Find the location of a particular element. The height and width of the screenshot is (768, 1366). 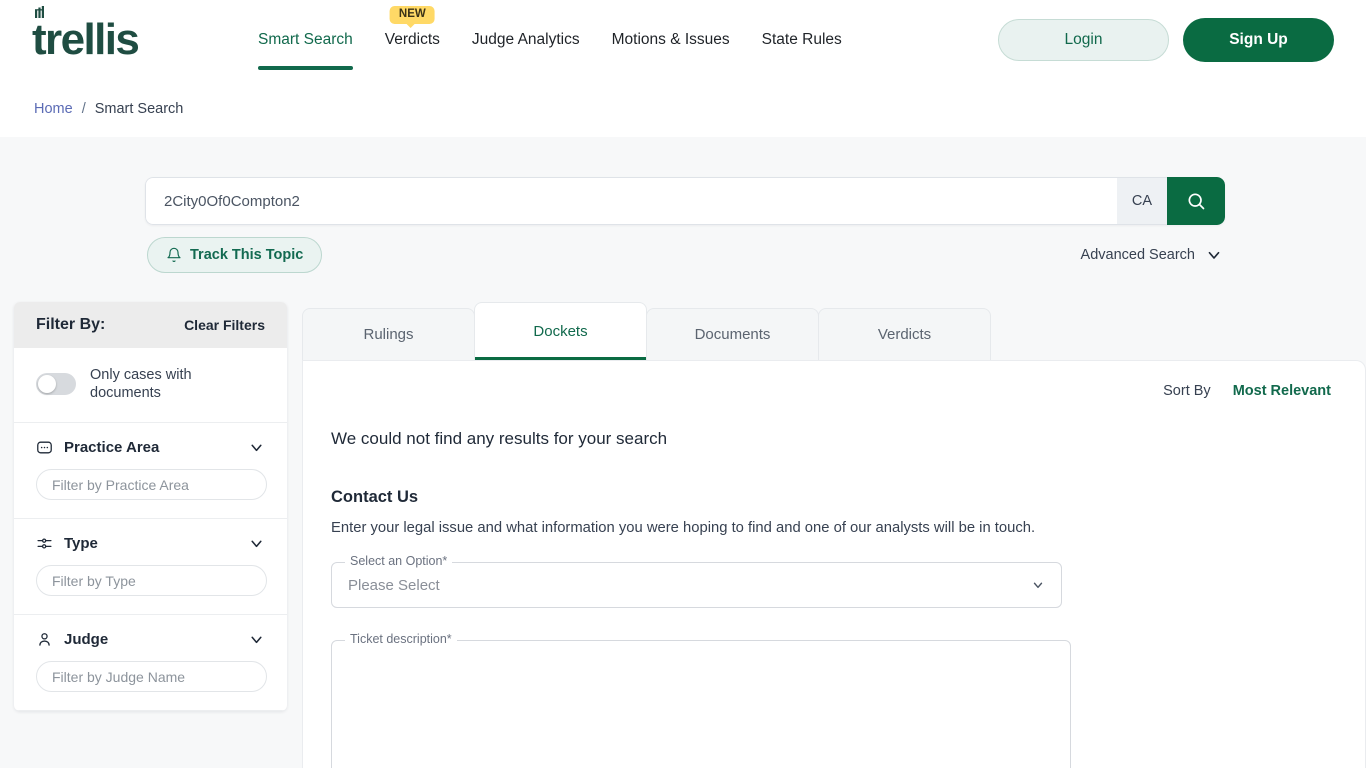

nav-item-state-rules: State Rules is located at coordinates (802, 40).